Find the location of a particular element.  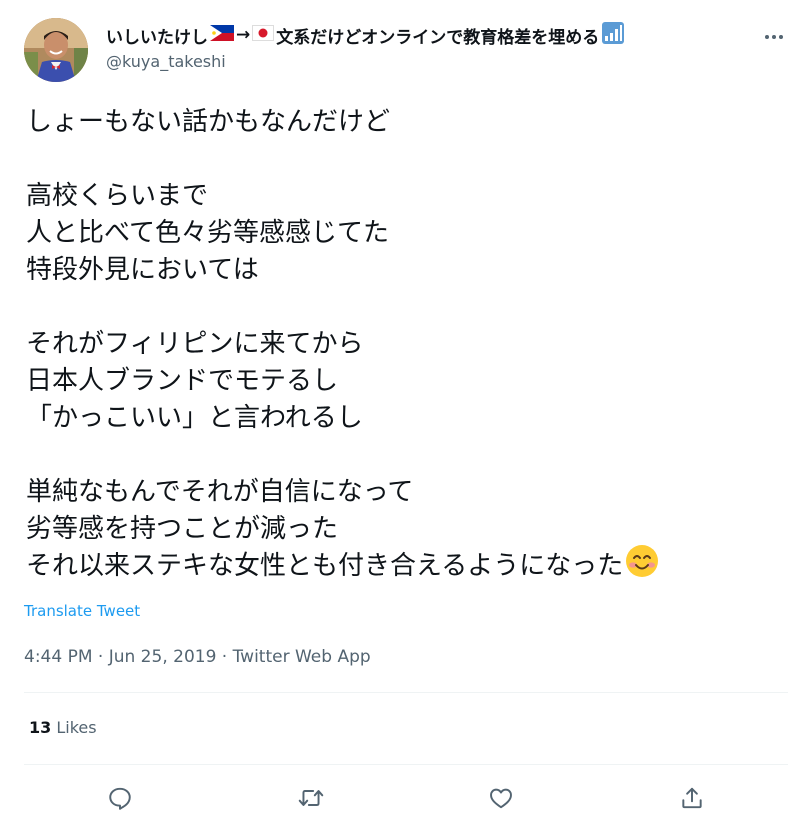

author-name-row: いしいたけし → 文系だけどオンラインで教育格差を埋める is located at coordinates (365, 35).